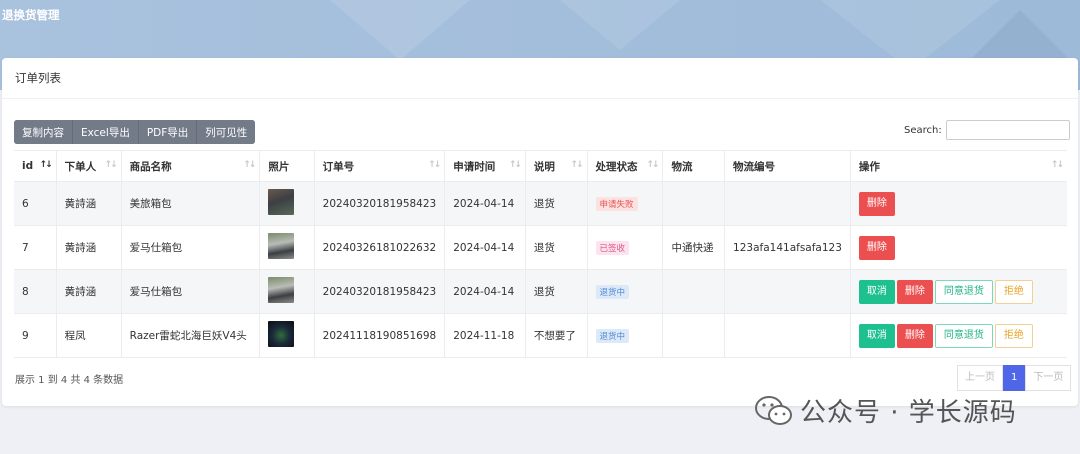  I want to click on status-badge: 申请失败, so click(616, 203).